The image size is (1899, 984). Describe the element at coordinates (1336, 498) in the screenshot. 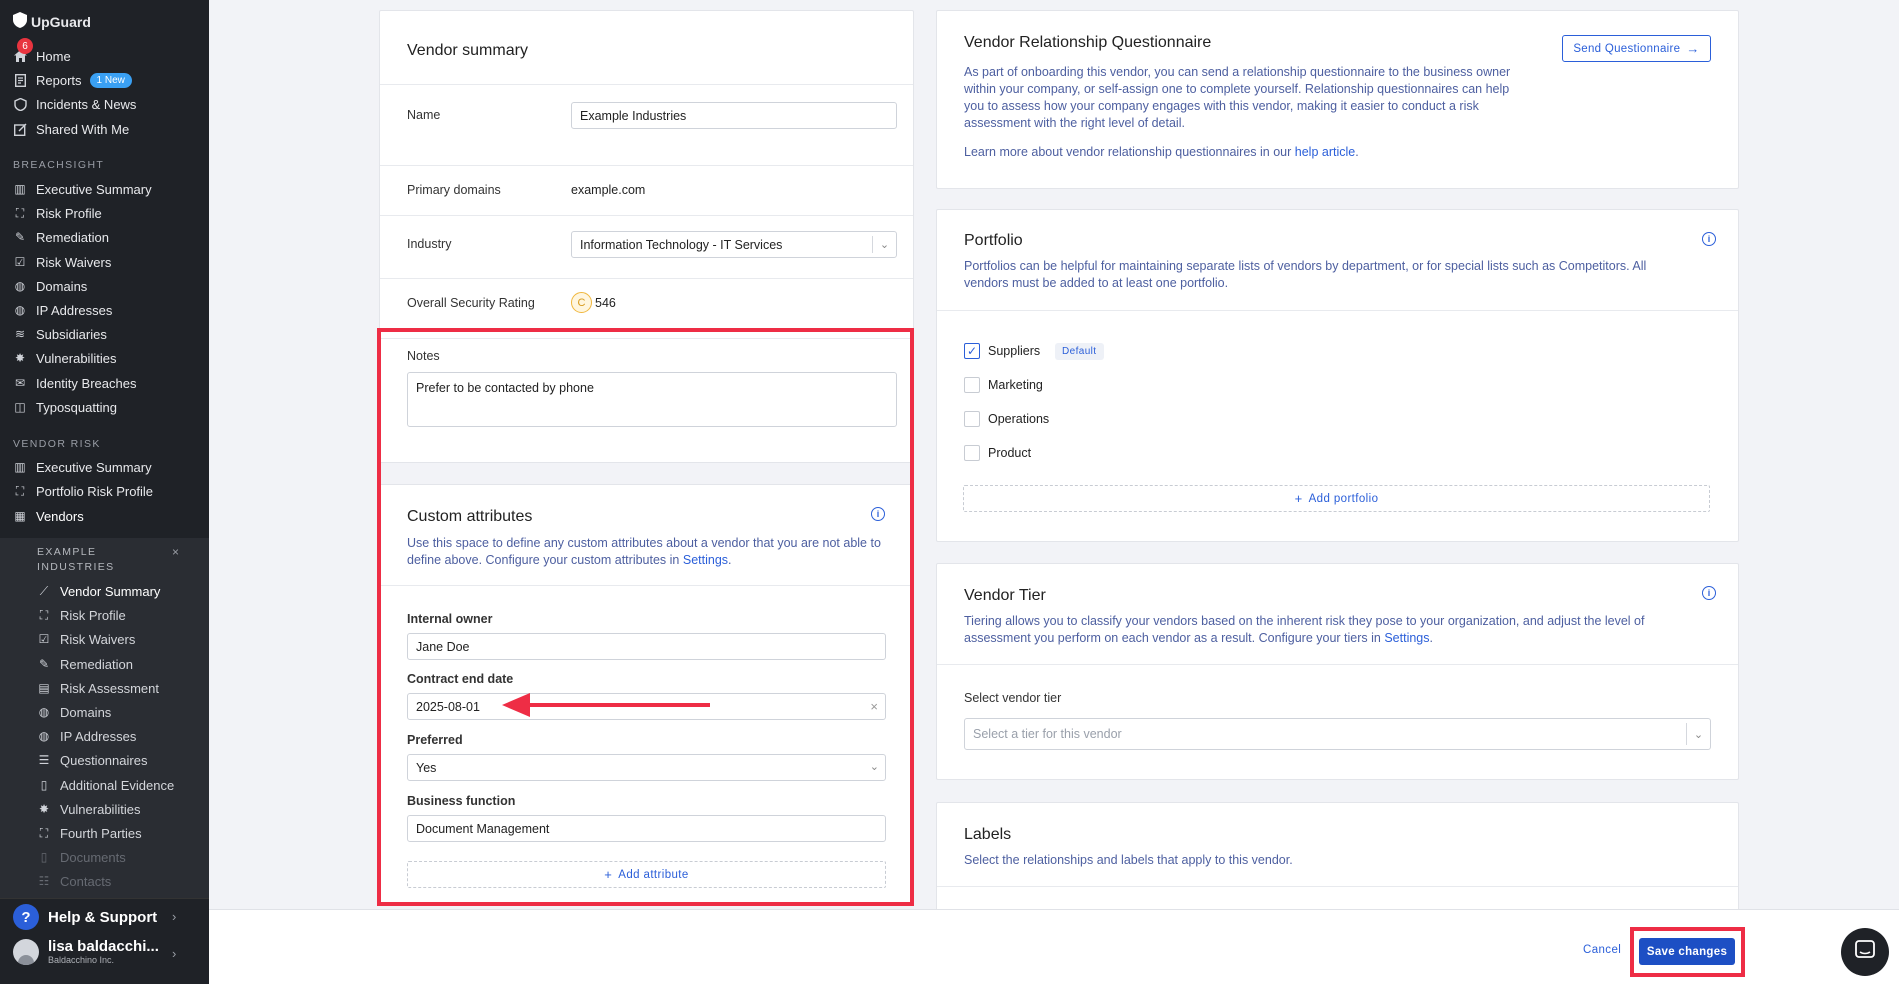

I see `add-portfolio-button: + Add portfolio` at that location.